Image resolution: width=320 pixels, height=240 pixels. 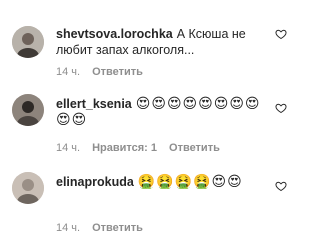 What do you see at coordinates (114, 34) in the screenshot?
I see `comment-username: shevtsova.lorochka` at bounding box center [114, 34].